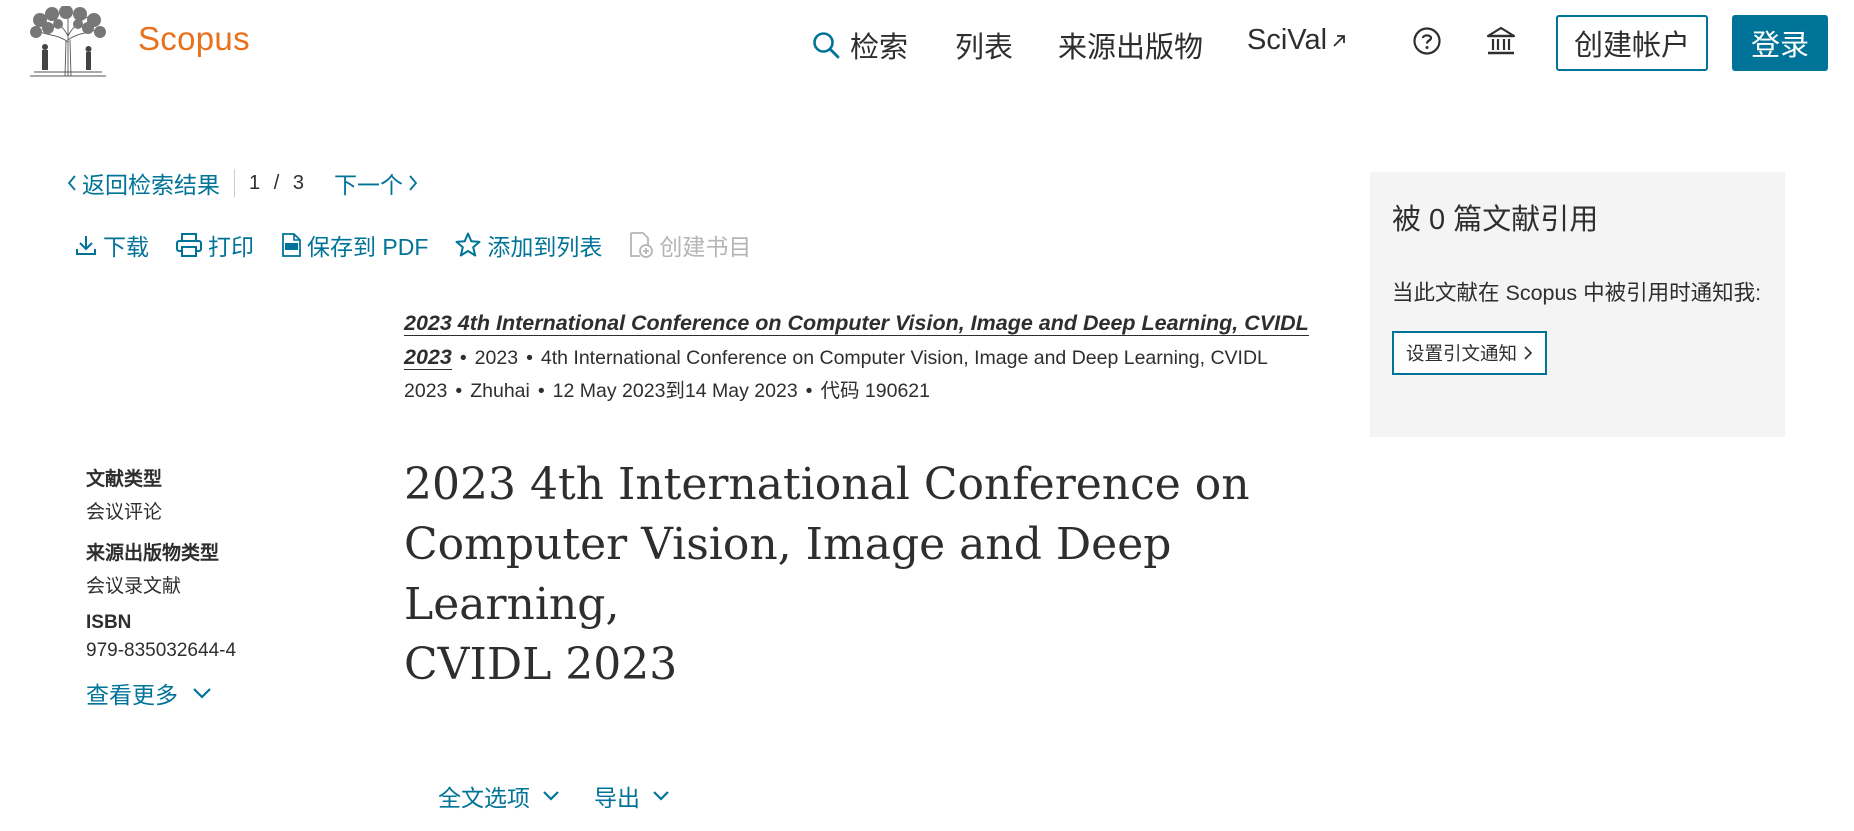 Image resolution: width=1854 pixels, height=831 pixels. I want to click on login-button: 登录, so click(1780, 43).